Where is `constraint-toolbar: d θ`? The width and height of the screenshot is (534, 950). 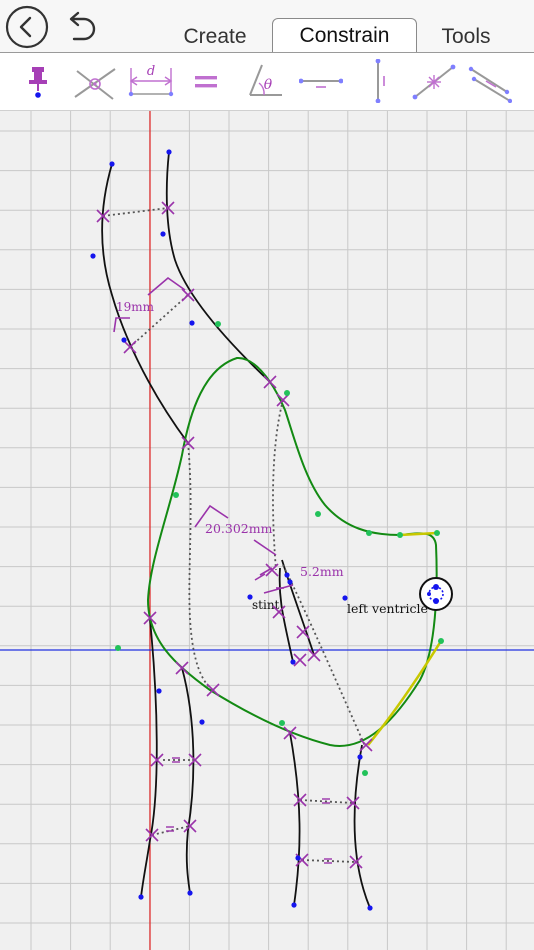 constraint-toolbar: d θ is located at coordinates (267, 82).